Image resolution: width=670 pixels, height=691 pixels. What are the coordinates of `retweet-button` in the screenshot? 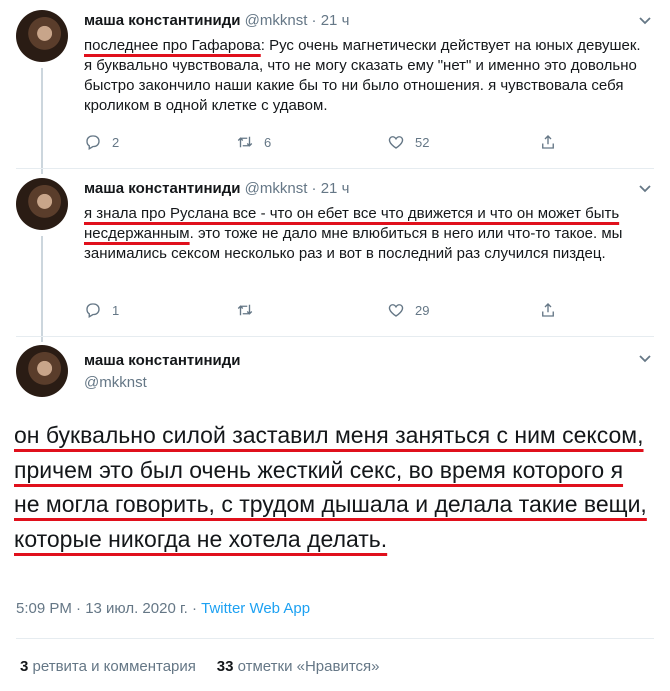 It's located at (250, 310).